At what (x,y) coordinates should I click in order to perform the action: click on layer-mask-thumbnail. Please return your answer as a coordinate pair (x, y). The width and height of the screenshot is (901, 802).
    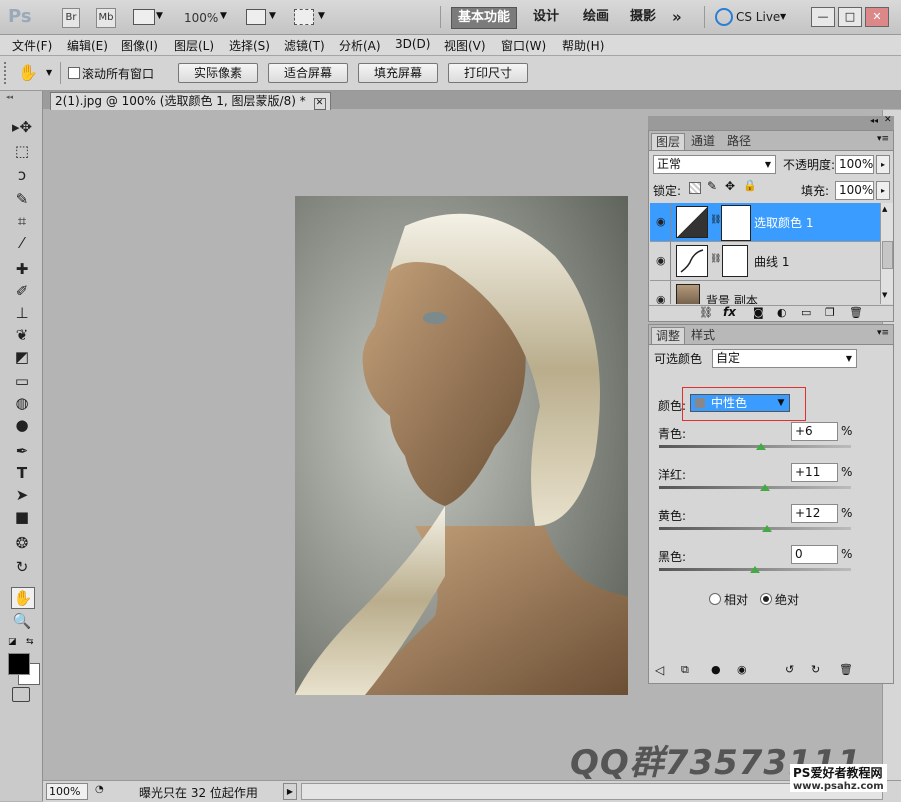
    Looking at the image, I should click on (736, 223).